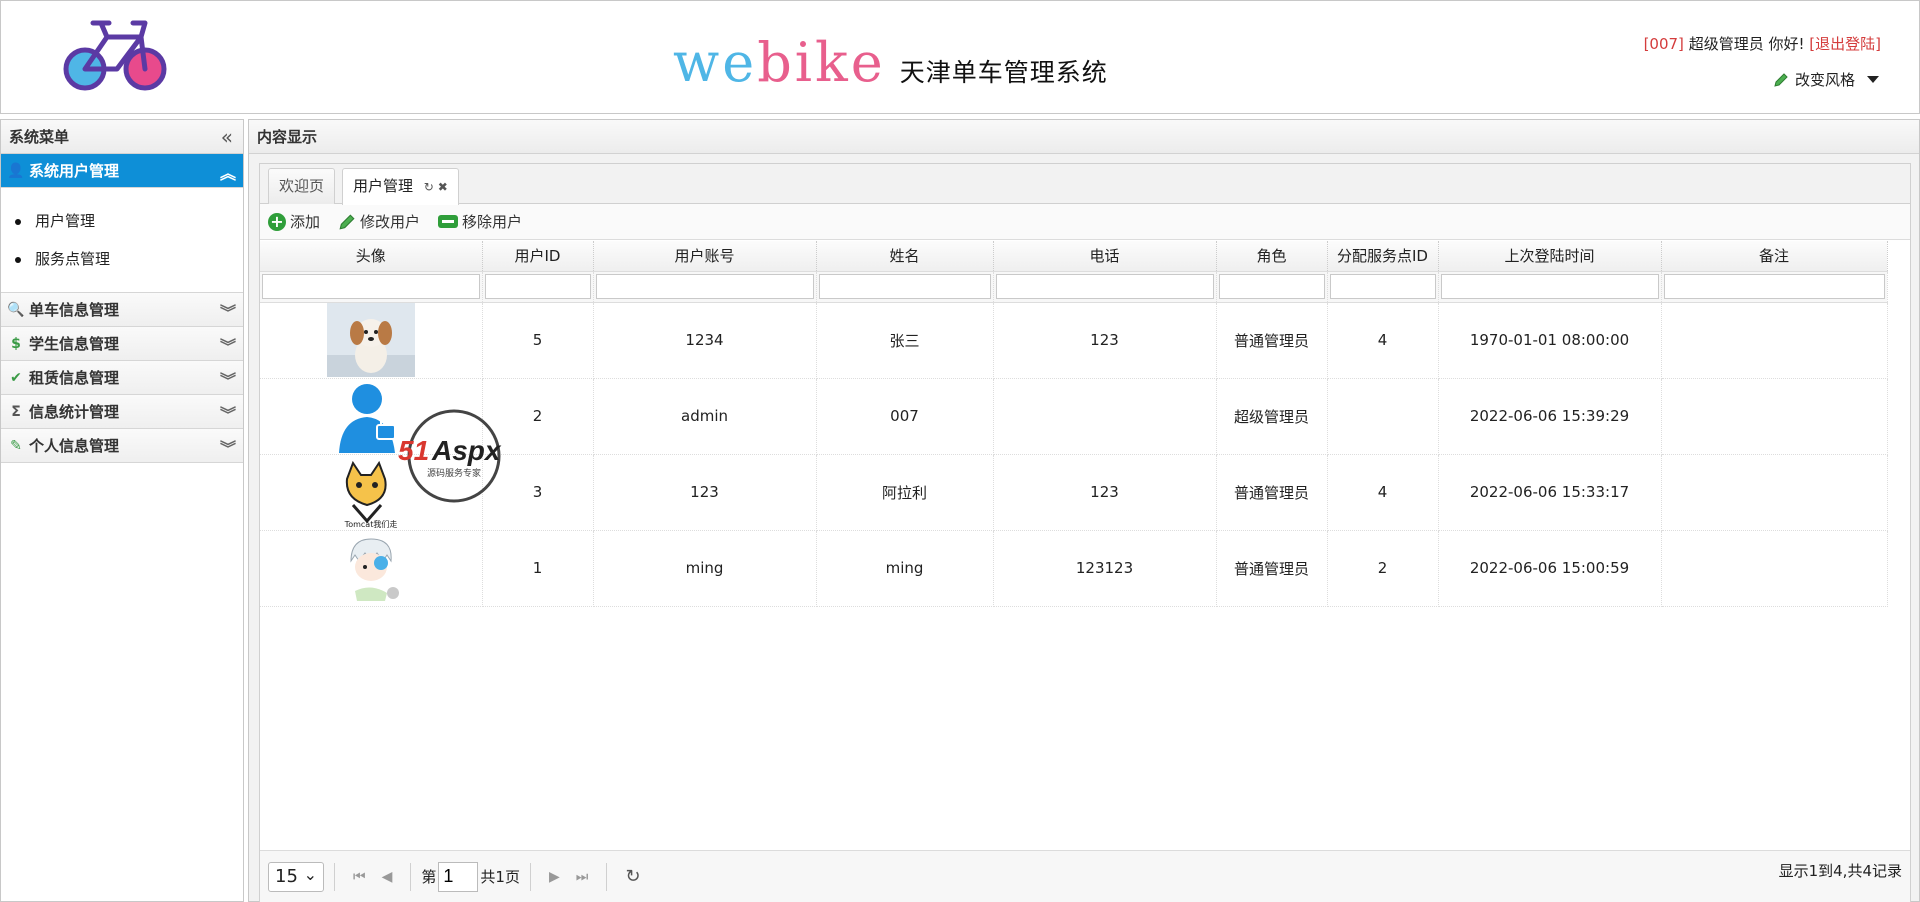 The width and height of the screenshot is (1920, 902). What do you see at coordinates (1383, 492) in the screenshot?
I see `service-point-cell: 4` at bounding box center [1383, 492].